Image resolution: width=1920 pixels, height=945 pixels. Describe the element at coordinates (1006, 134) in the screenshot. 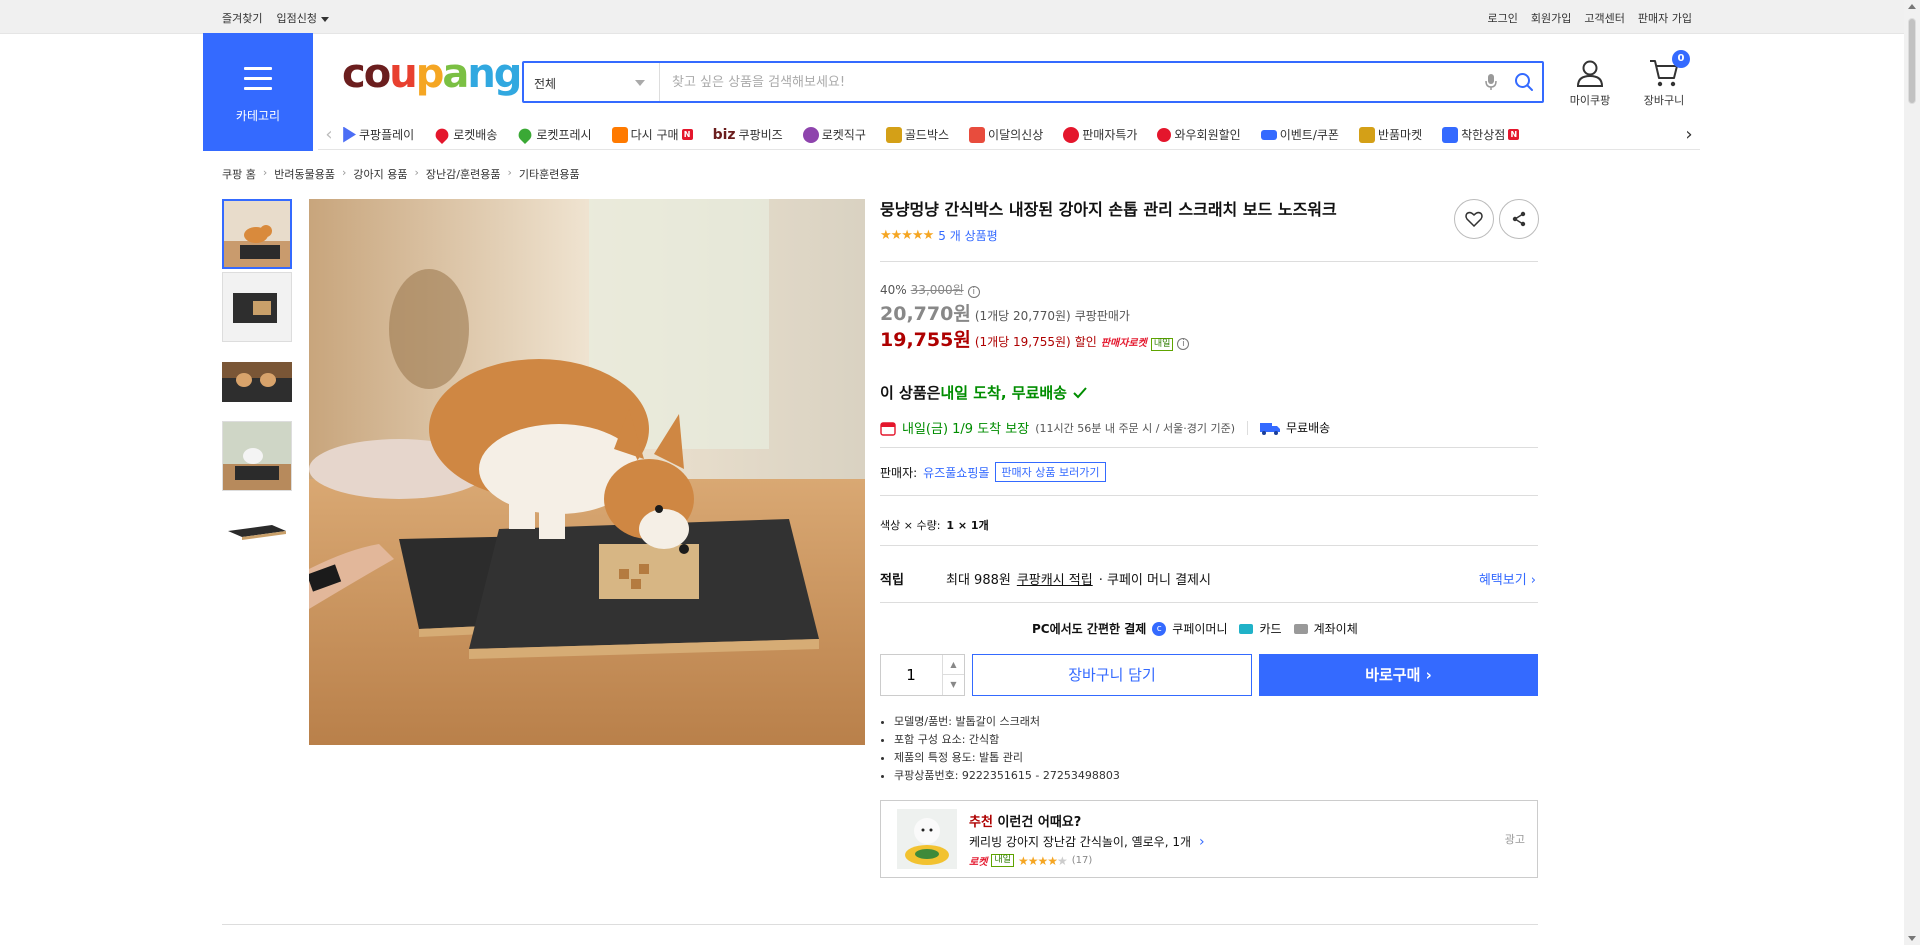

I see `subnav-item-new-arrival: 이달의신상` at that location.